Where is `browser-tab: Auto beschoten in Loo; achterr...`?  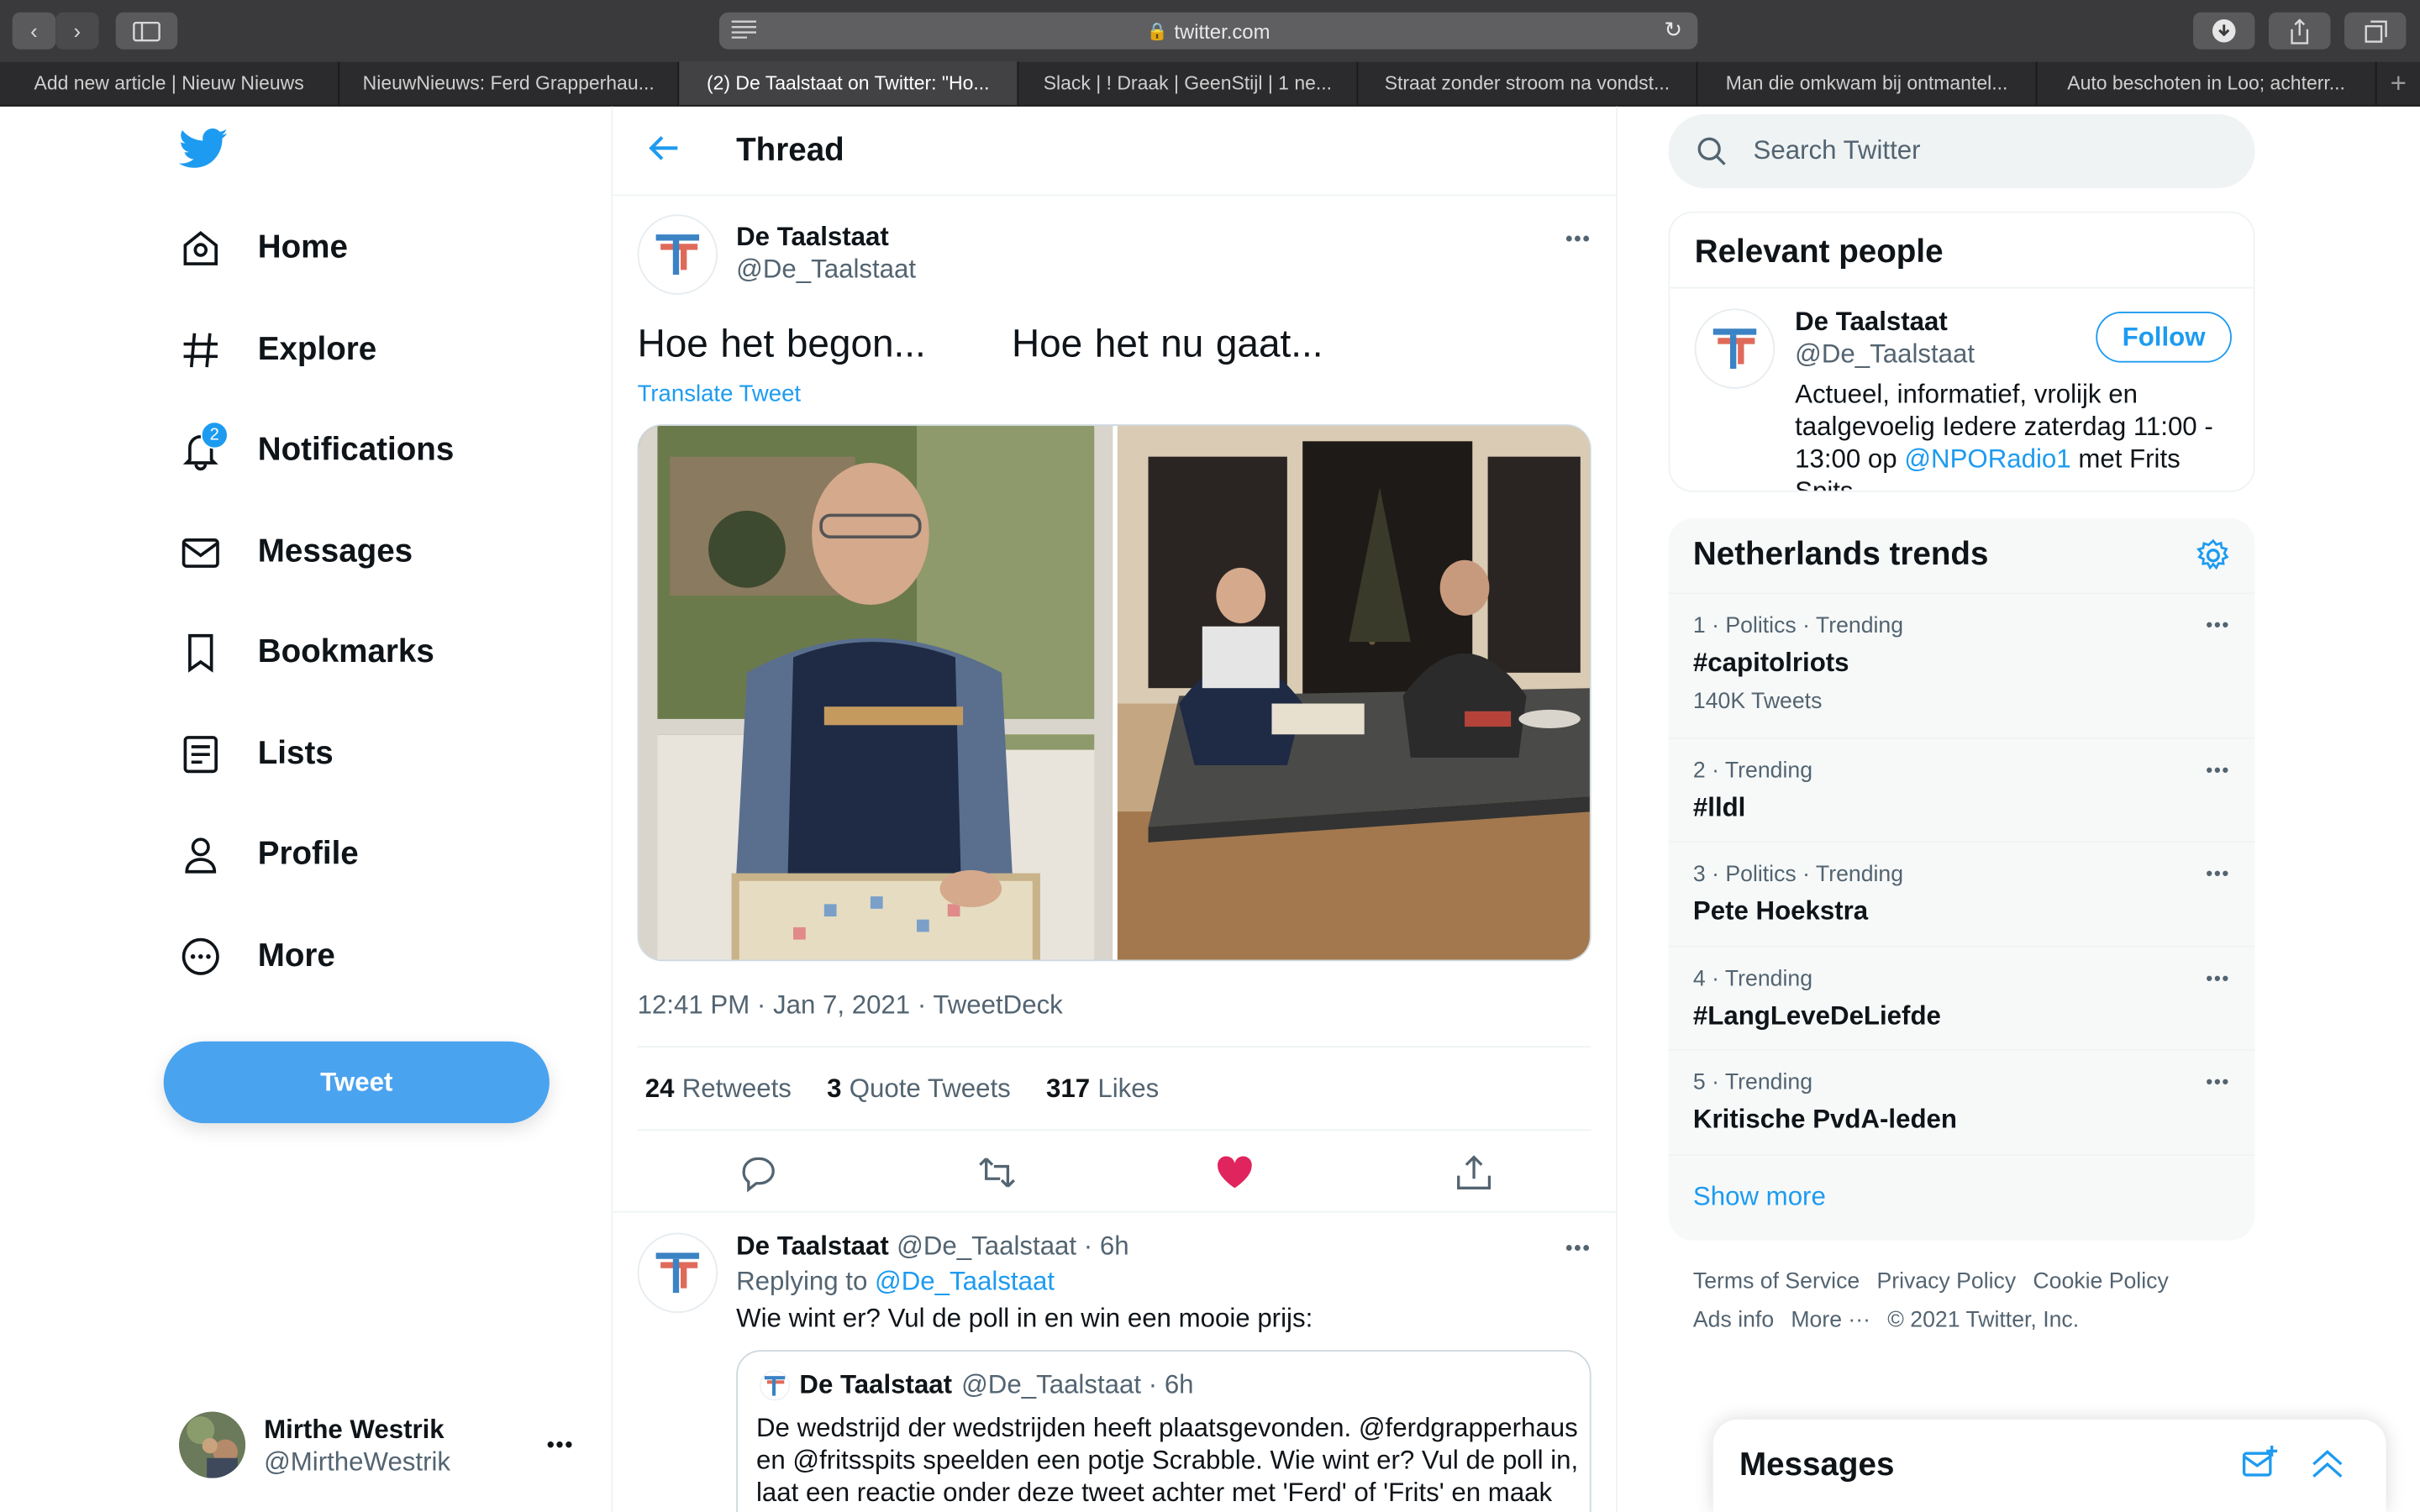
browser-tab: Auto beschoten in Loo; achterr... is located at coordinates (2207, 83).